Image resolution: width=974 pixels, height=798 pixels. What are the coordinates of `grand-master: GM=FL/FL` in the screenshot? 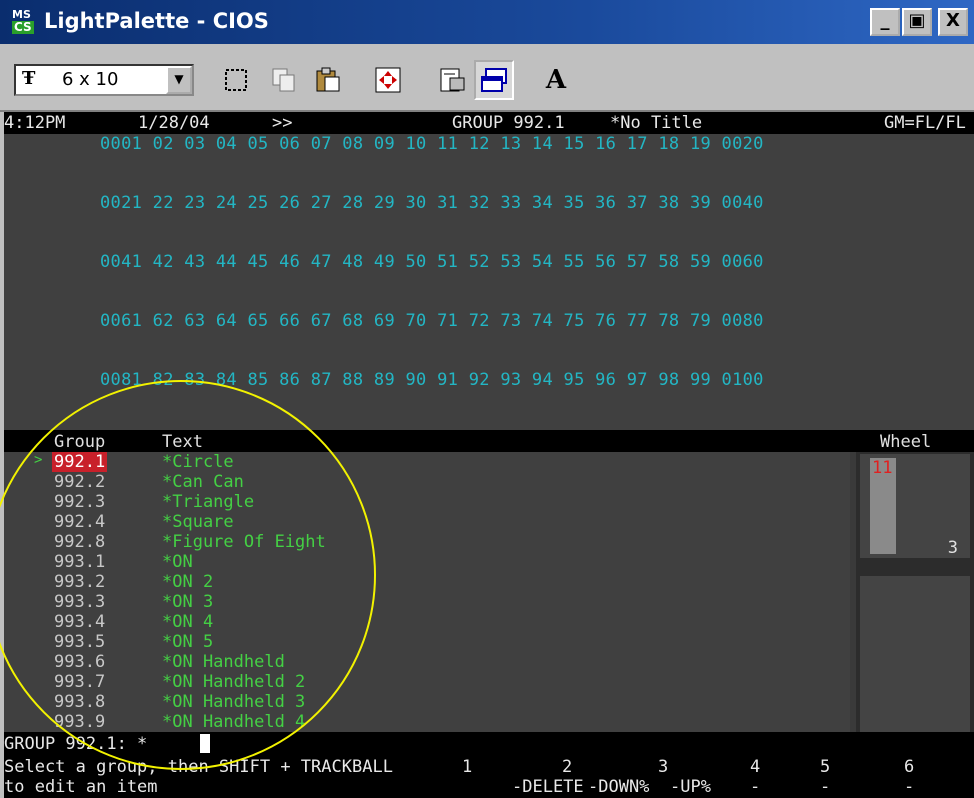 It's located at (925, 123).